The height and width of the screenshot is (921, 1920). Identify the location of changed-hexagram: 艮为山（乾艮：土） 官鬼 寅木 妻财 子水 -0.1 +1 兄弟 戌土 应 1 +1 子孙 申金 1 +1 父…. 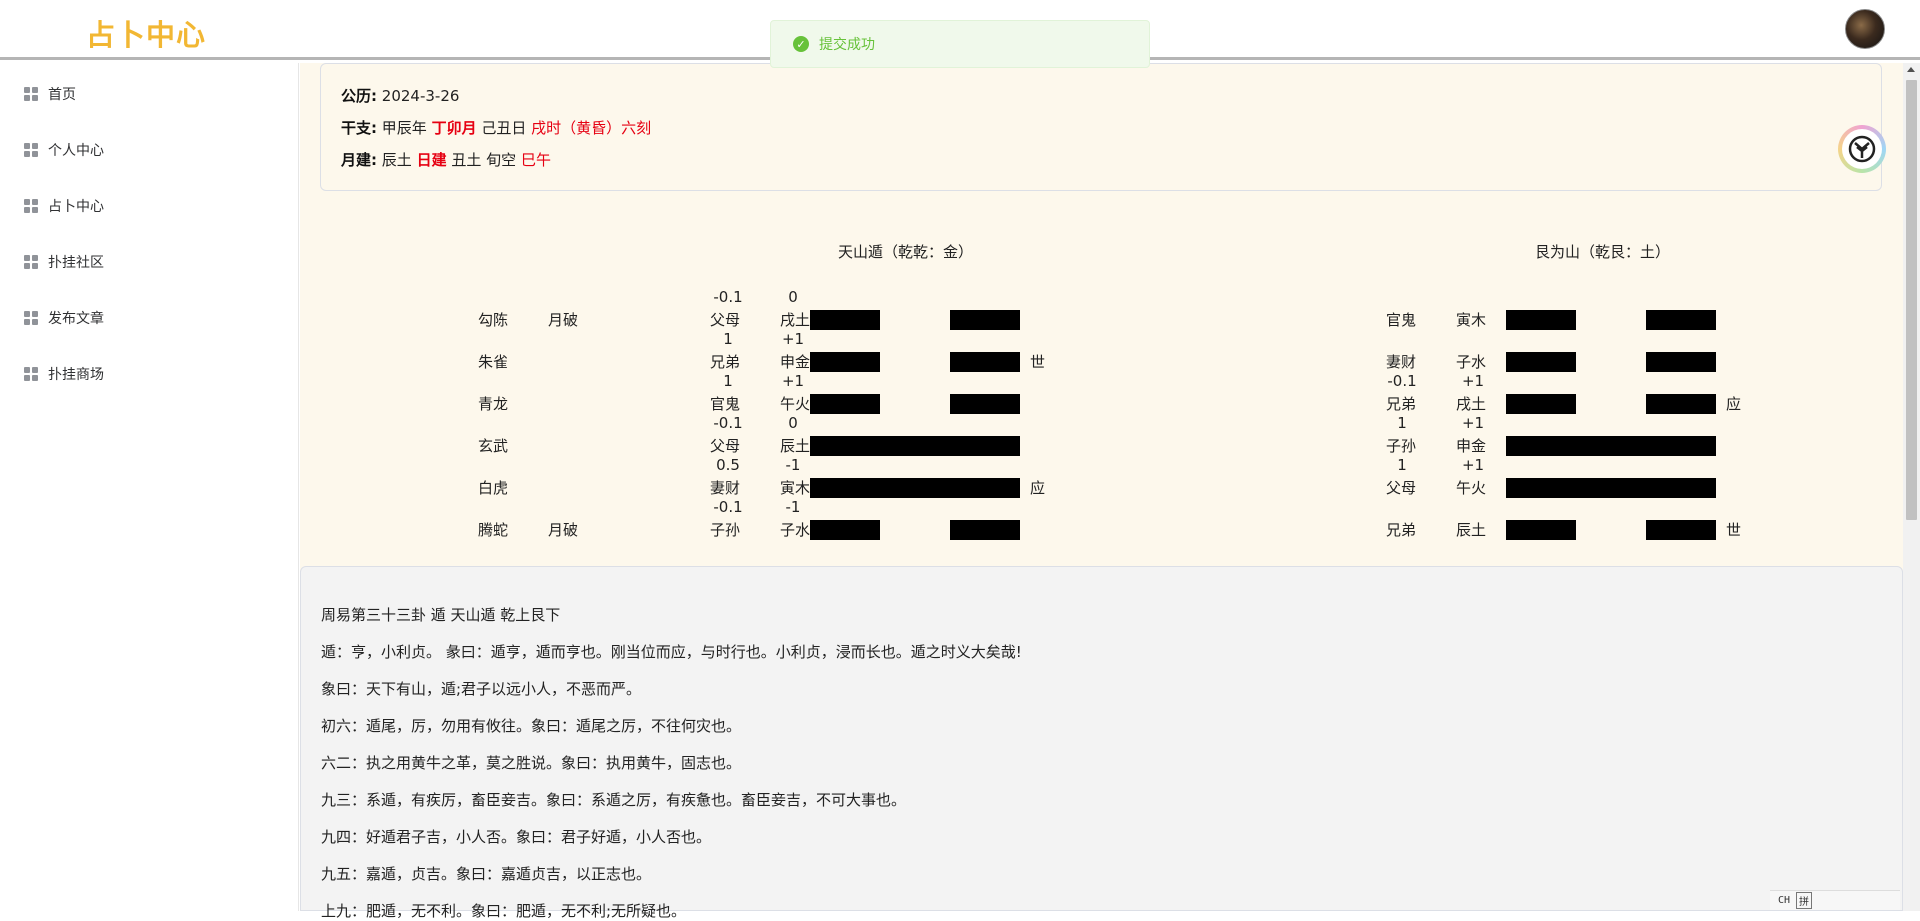
(1650, 411).